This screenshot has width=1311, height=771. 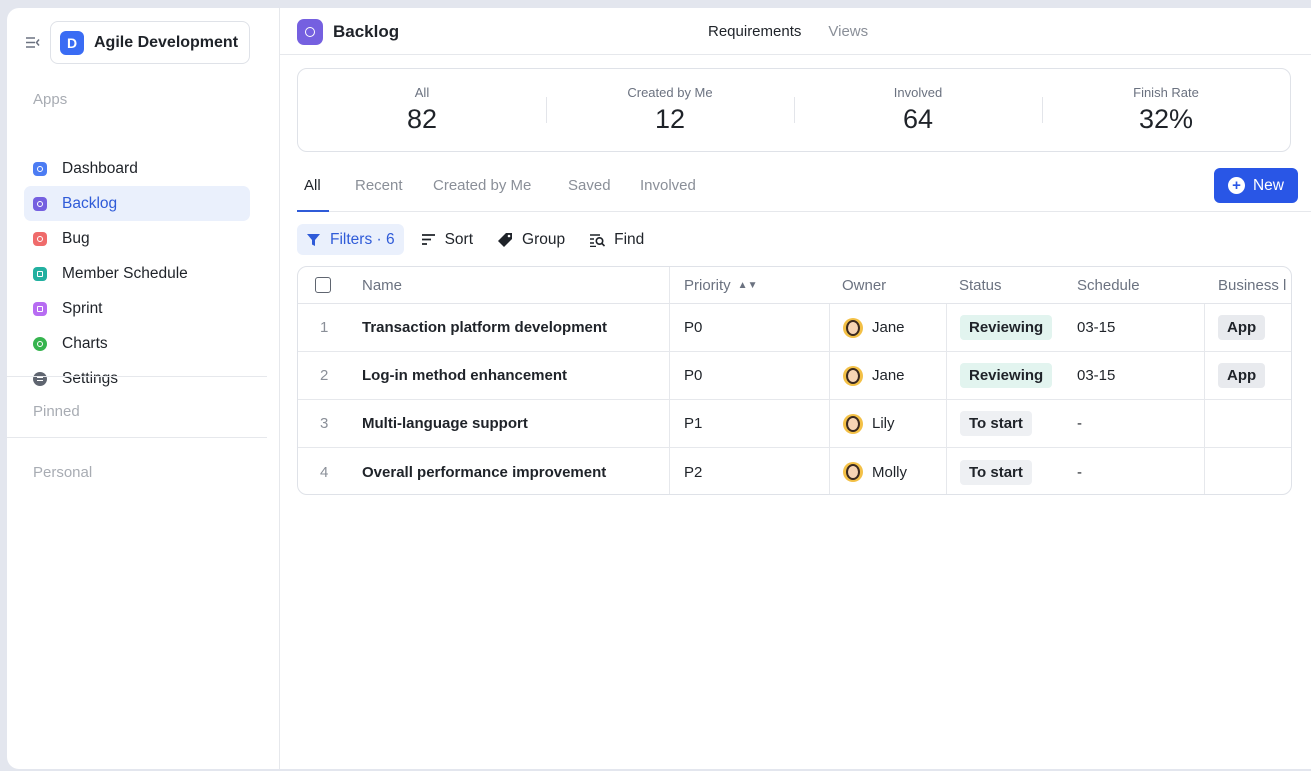 I want to click on schedule-icon, so click(x=40, y=273).